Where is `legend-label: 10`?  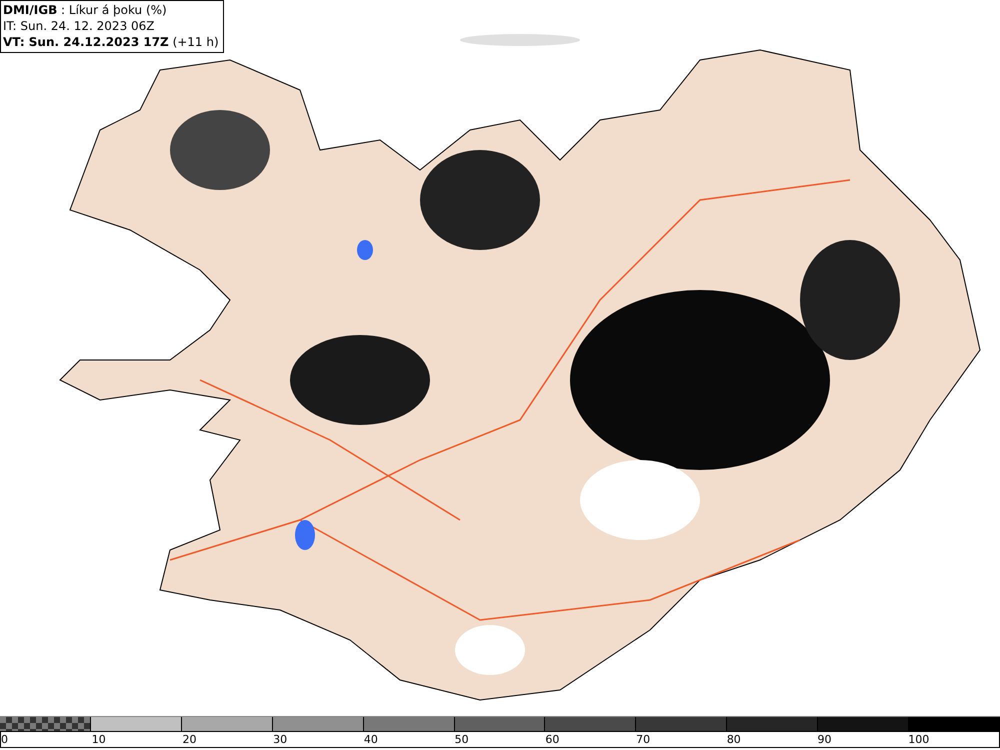
legend-label: 10 is located at coordinates (99, 739).